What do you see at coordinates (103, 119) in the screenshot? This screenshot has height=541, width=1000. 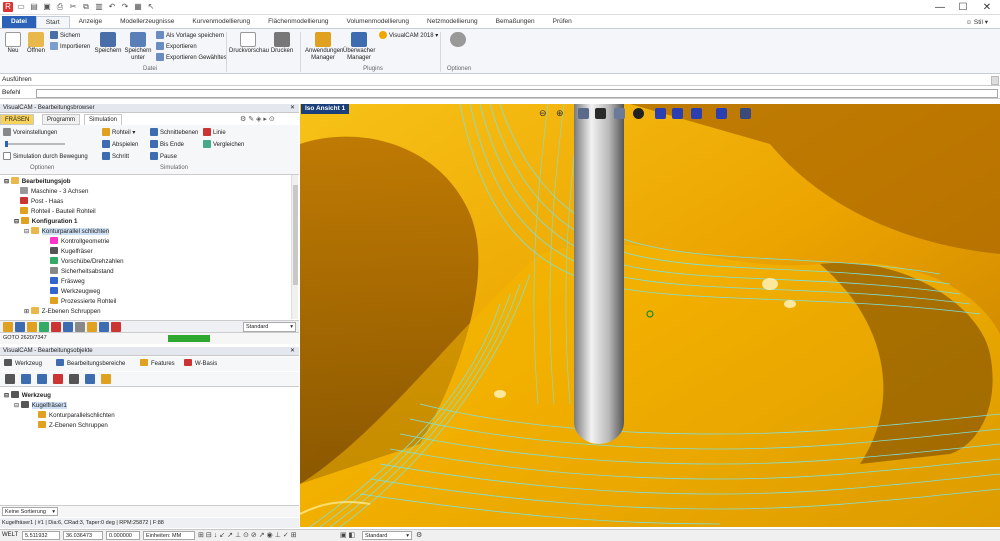 I see `tab-simulation: Simulation` at bounding box center [103, 119].